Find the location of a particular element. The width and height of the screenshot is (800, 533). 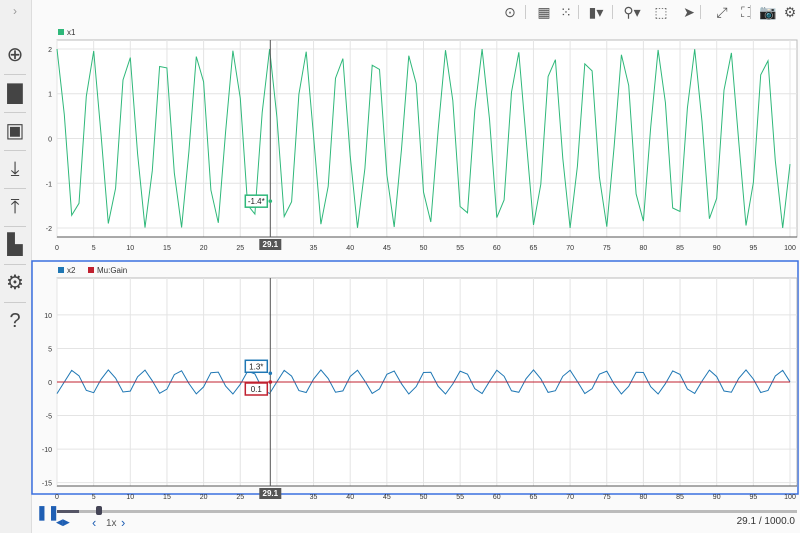

y-tick-label: -10 is located at coordinates (47, 450).